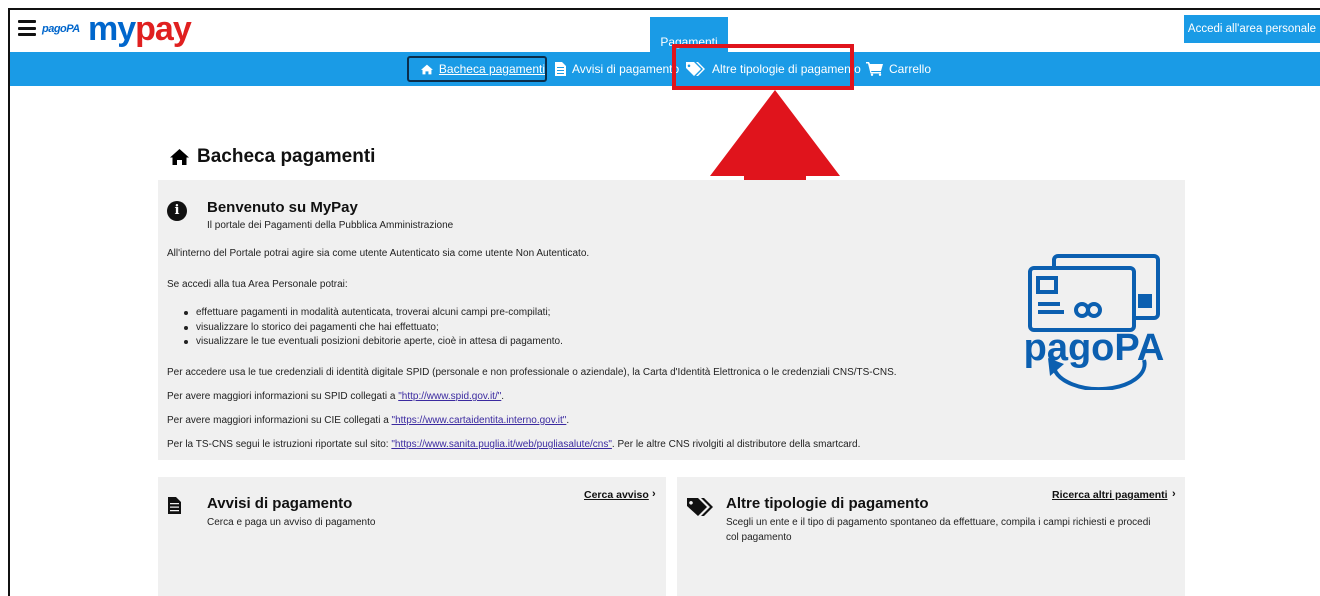 Image resolution: width=1320 pixels, height=596 pixels. I want to click on pagopa-logo-text: pagoPA, so click(1094, 348).